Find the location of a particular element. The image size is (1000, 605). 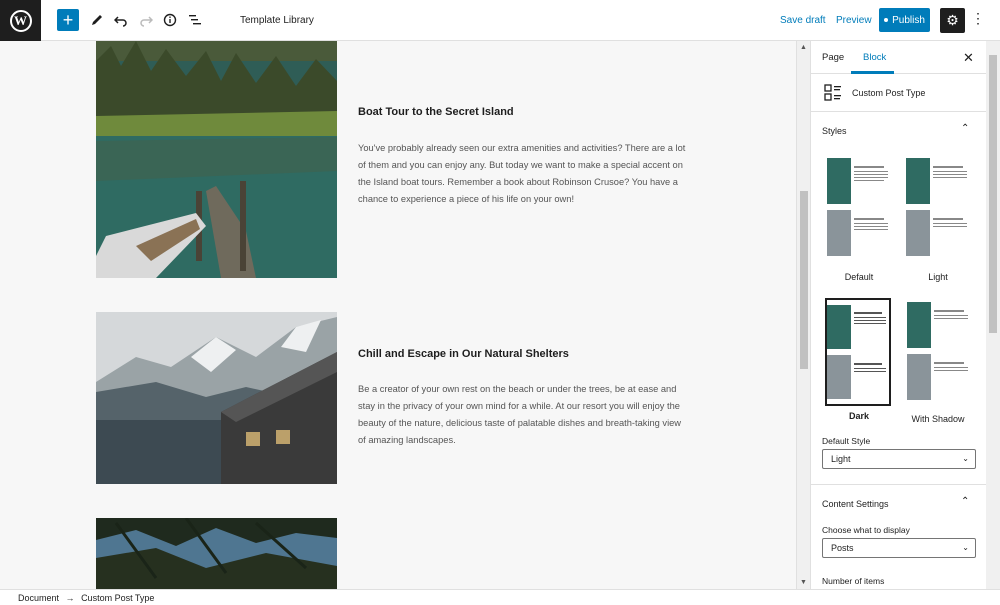

styles-panel-toggle: Styles ⌃ is located at coordinates (898, 129).